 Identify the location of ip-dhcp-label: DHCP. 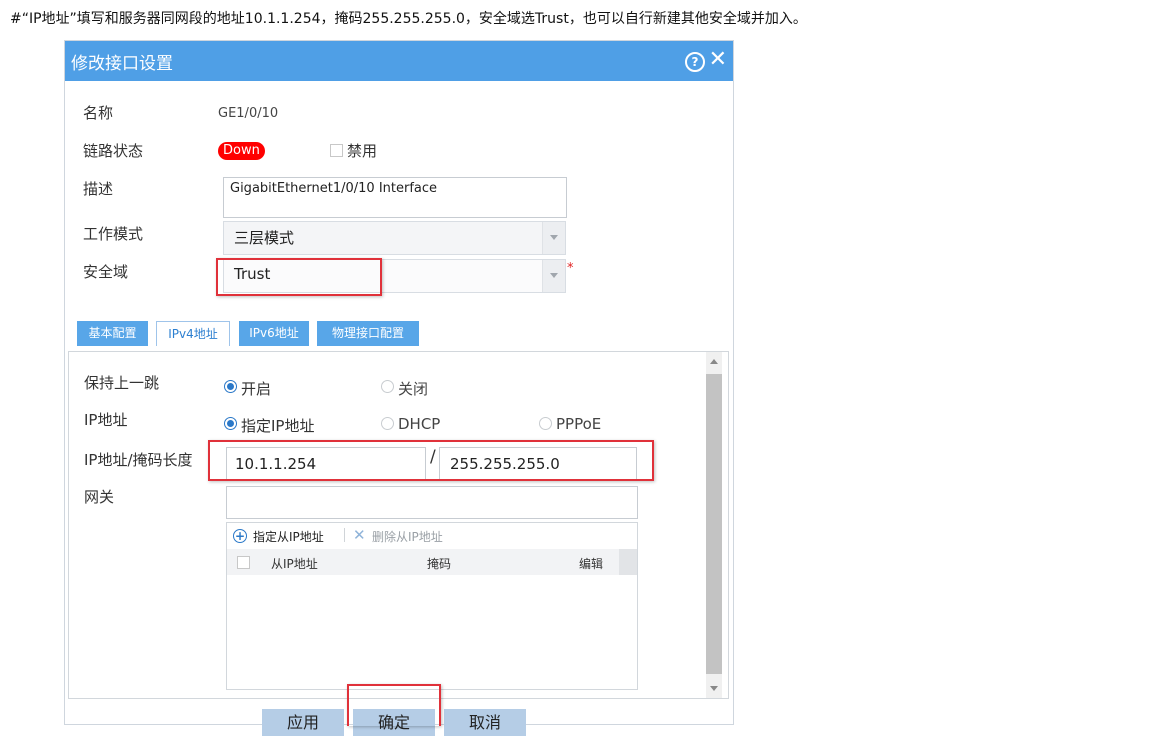
(419, 424).